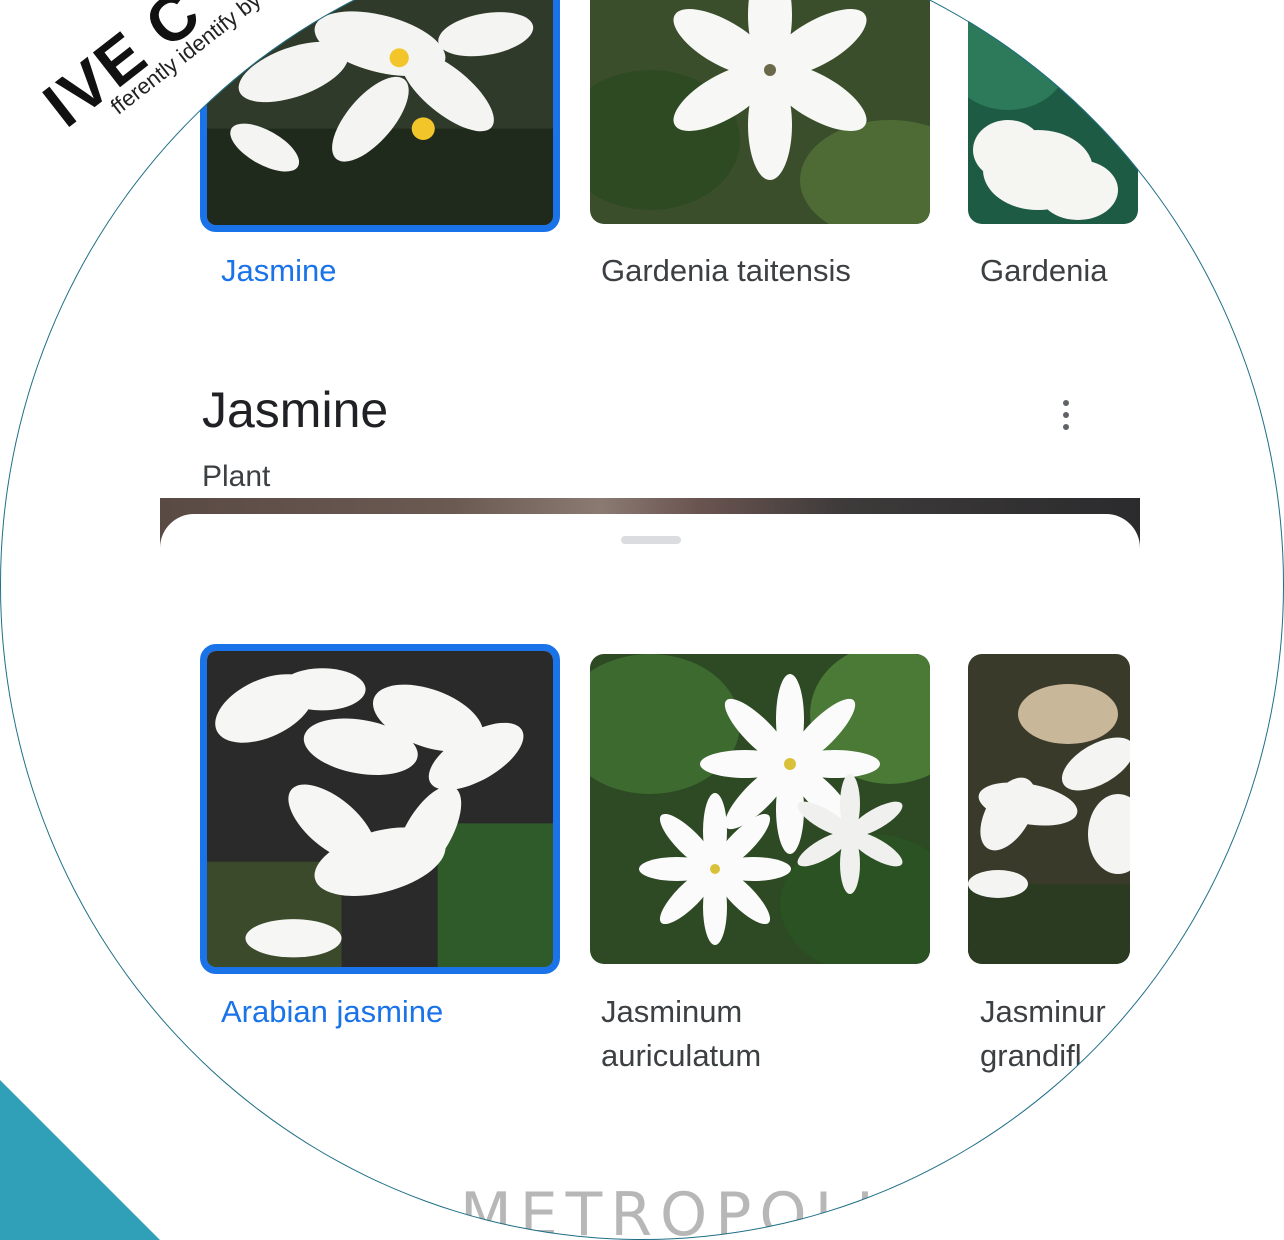 Image resolution: width=1284 pixels, height=1240 pixels. I want to click on jasminum-grandiflorum-photo, so click(1049, 809).